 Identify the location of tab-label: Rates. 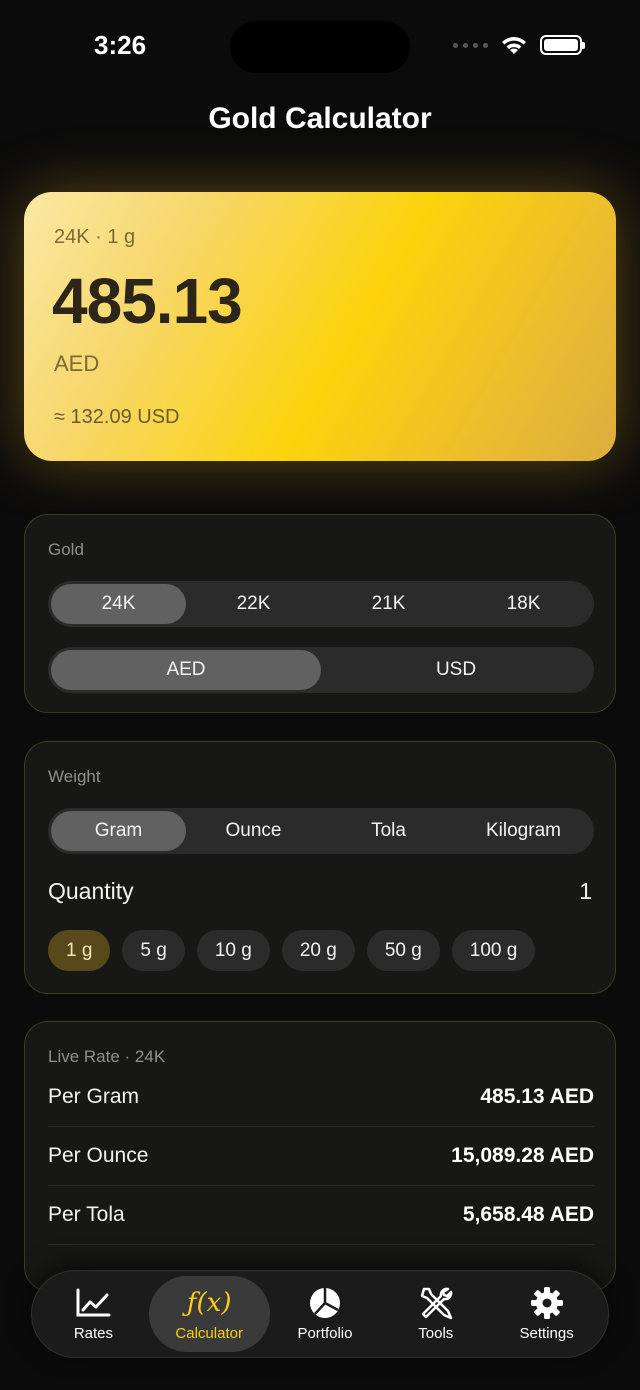
(93, 1333).